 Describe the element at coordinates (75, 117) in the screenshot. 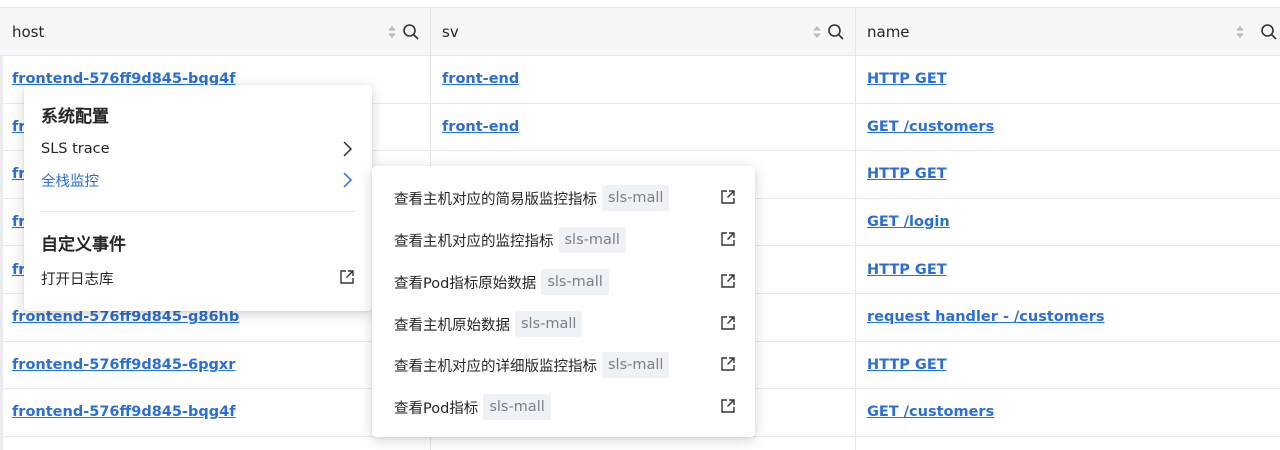

I see `menu-group-title-system-config: 系统配置` at that location.